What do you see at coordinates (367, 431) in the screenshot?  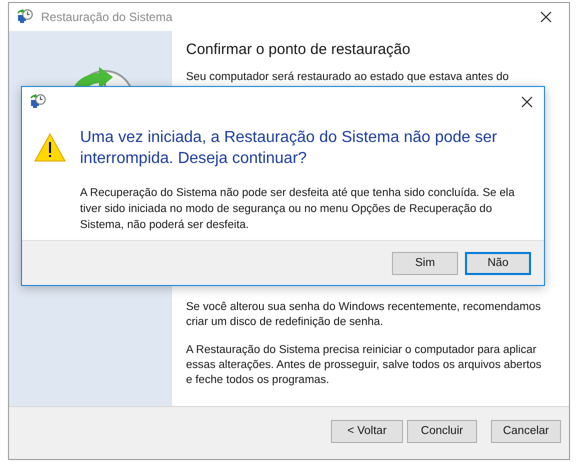 I see `wizard-button: < Voltar` at bounding box center [367, 431].